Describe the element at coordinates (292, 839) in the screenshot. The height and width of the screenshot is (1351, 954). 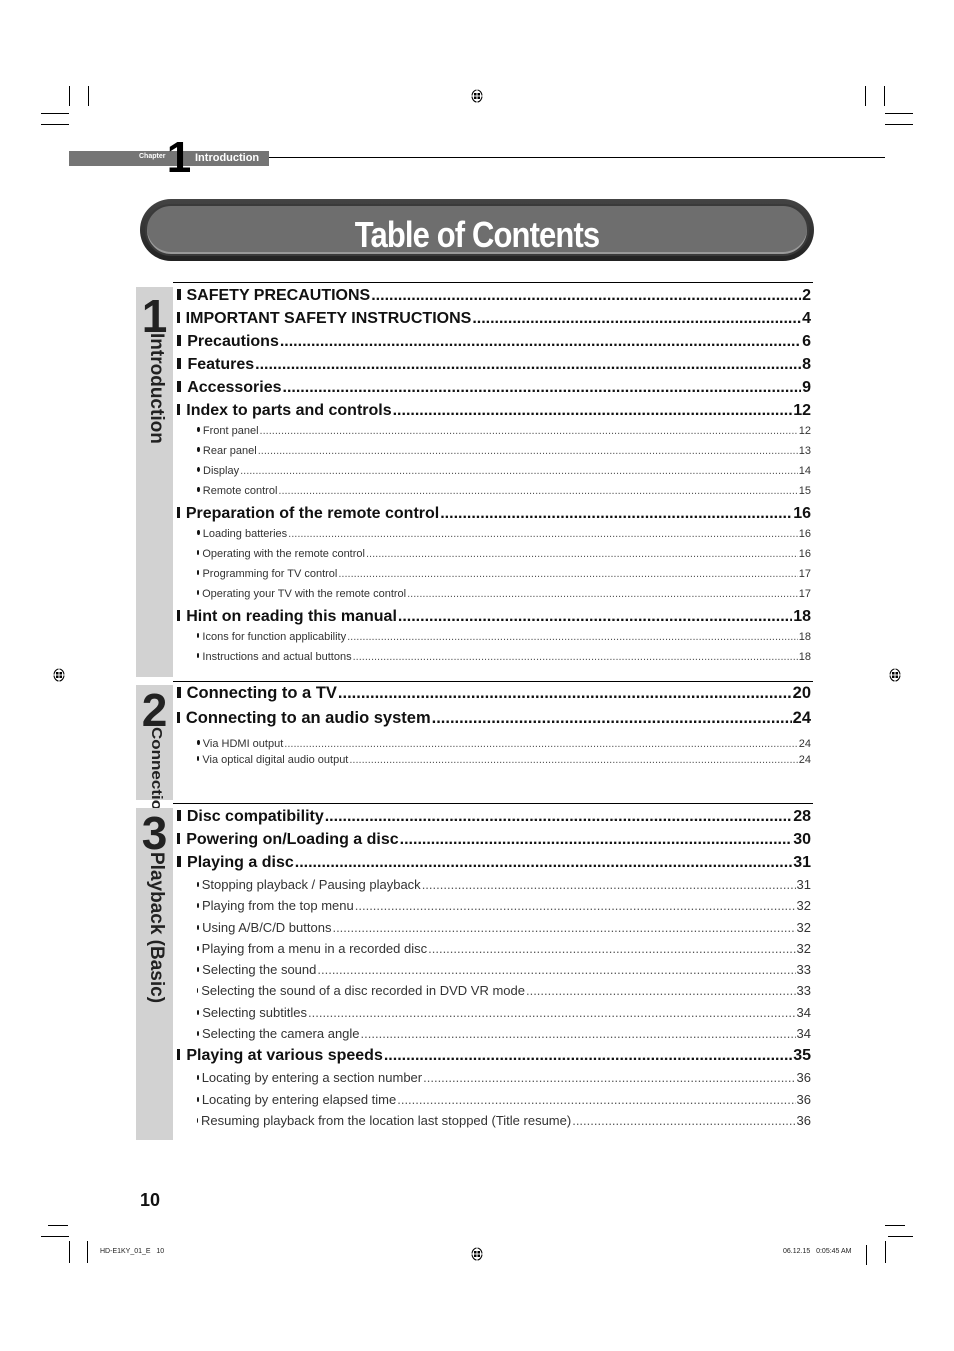
I see `entry-title: Powering on/Loading a disc` at that location.